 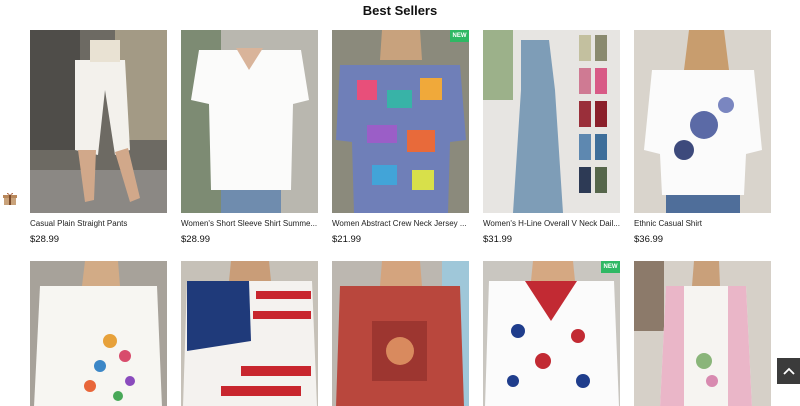 I want to click on section-title: Best Sellers, so click(x=400, y=10).